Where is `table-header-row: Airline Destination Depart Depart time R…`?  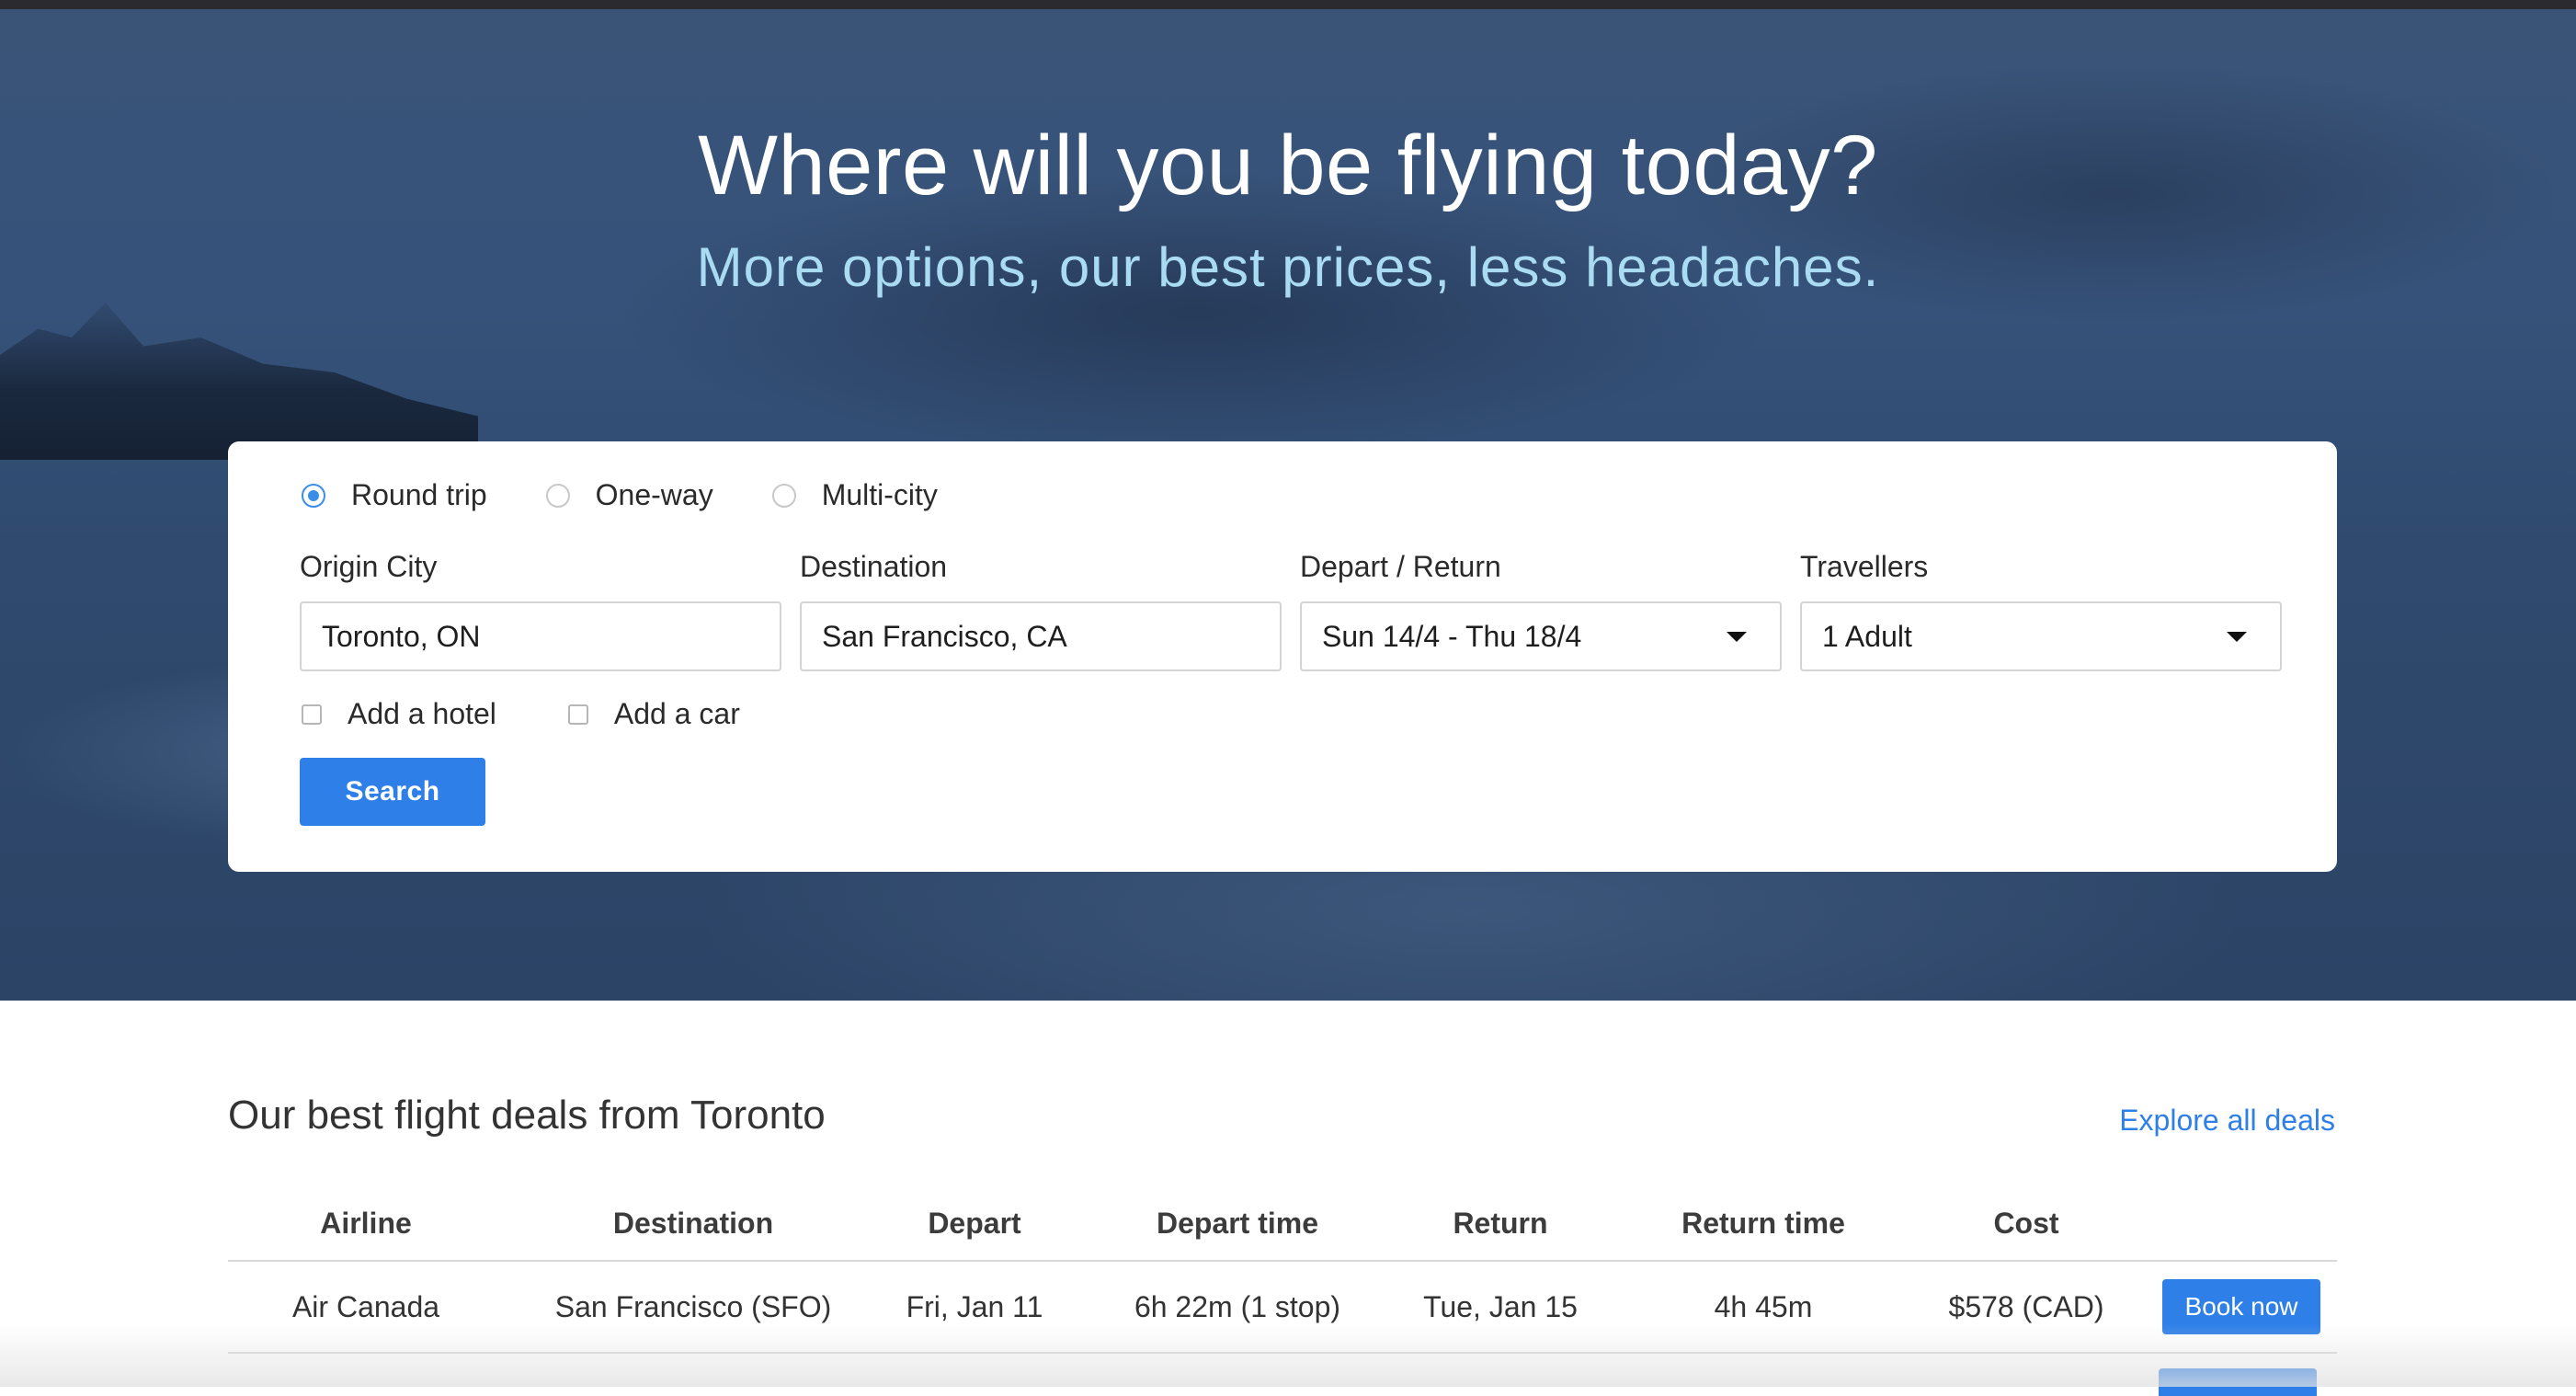 table-header-row: Airline Destination Depart Depart time R… is located at coordinates (1282, 1224).